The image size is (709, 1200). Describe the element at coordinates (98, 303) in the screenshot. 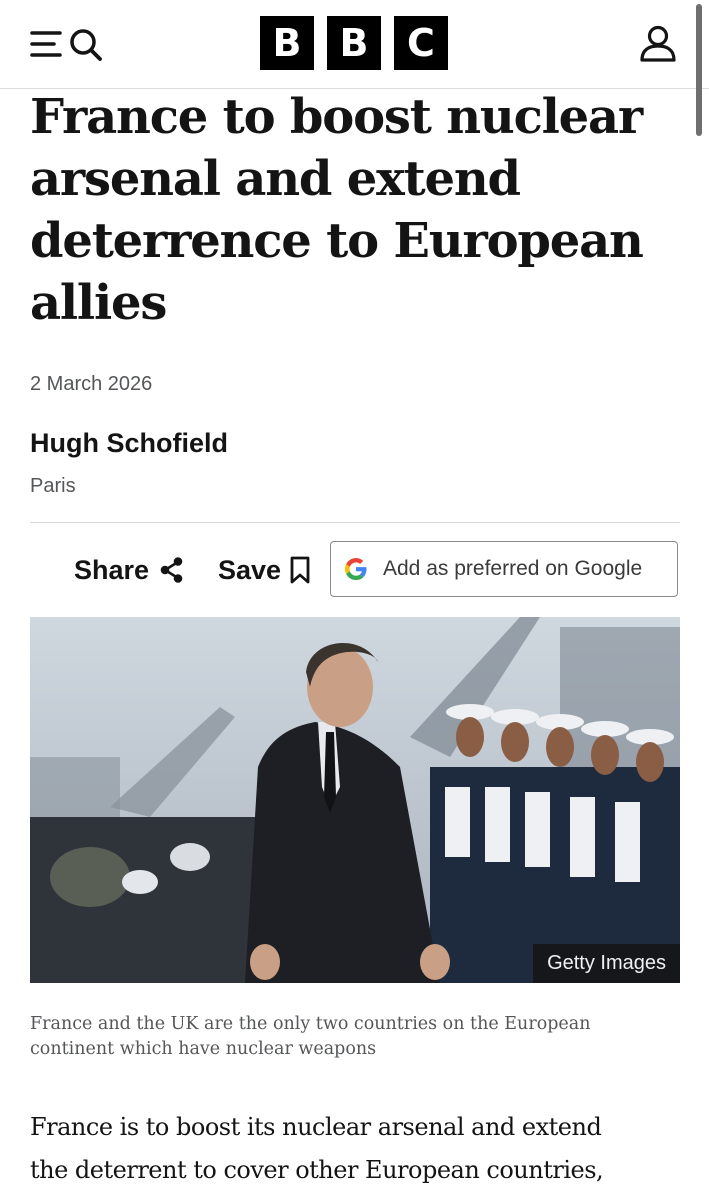

I see `headline-line: allies` at that location.